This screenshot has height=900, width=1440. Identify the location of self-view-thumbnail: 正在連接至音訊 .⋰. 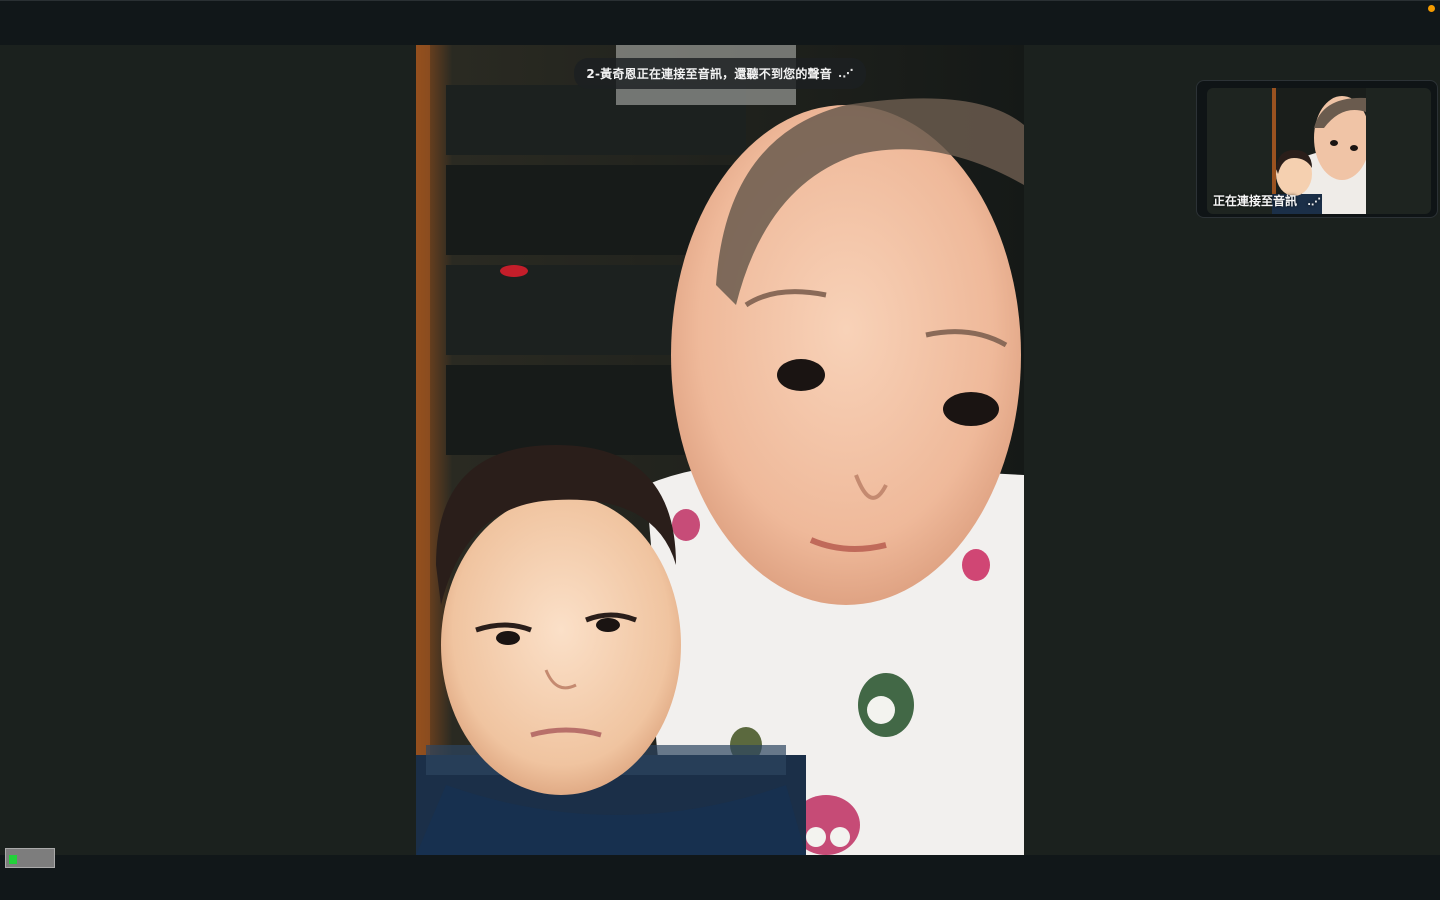
(1317, 149).